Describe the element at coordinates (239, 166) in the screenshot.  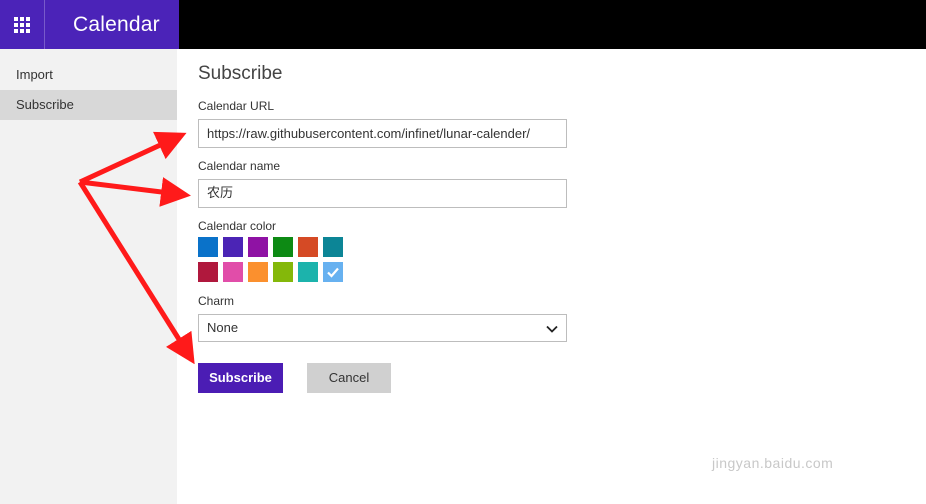
I see `calendar-name-label: Calendar name` at that location.